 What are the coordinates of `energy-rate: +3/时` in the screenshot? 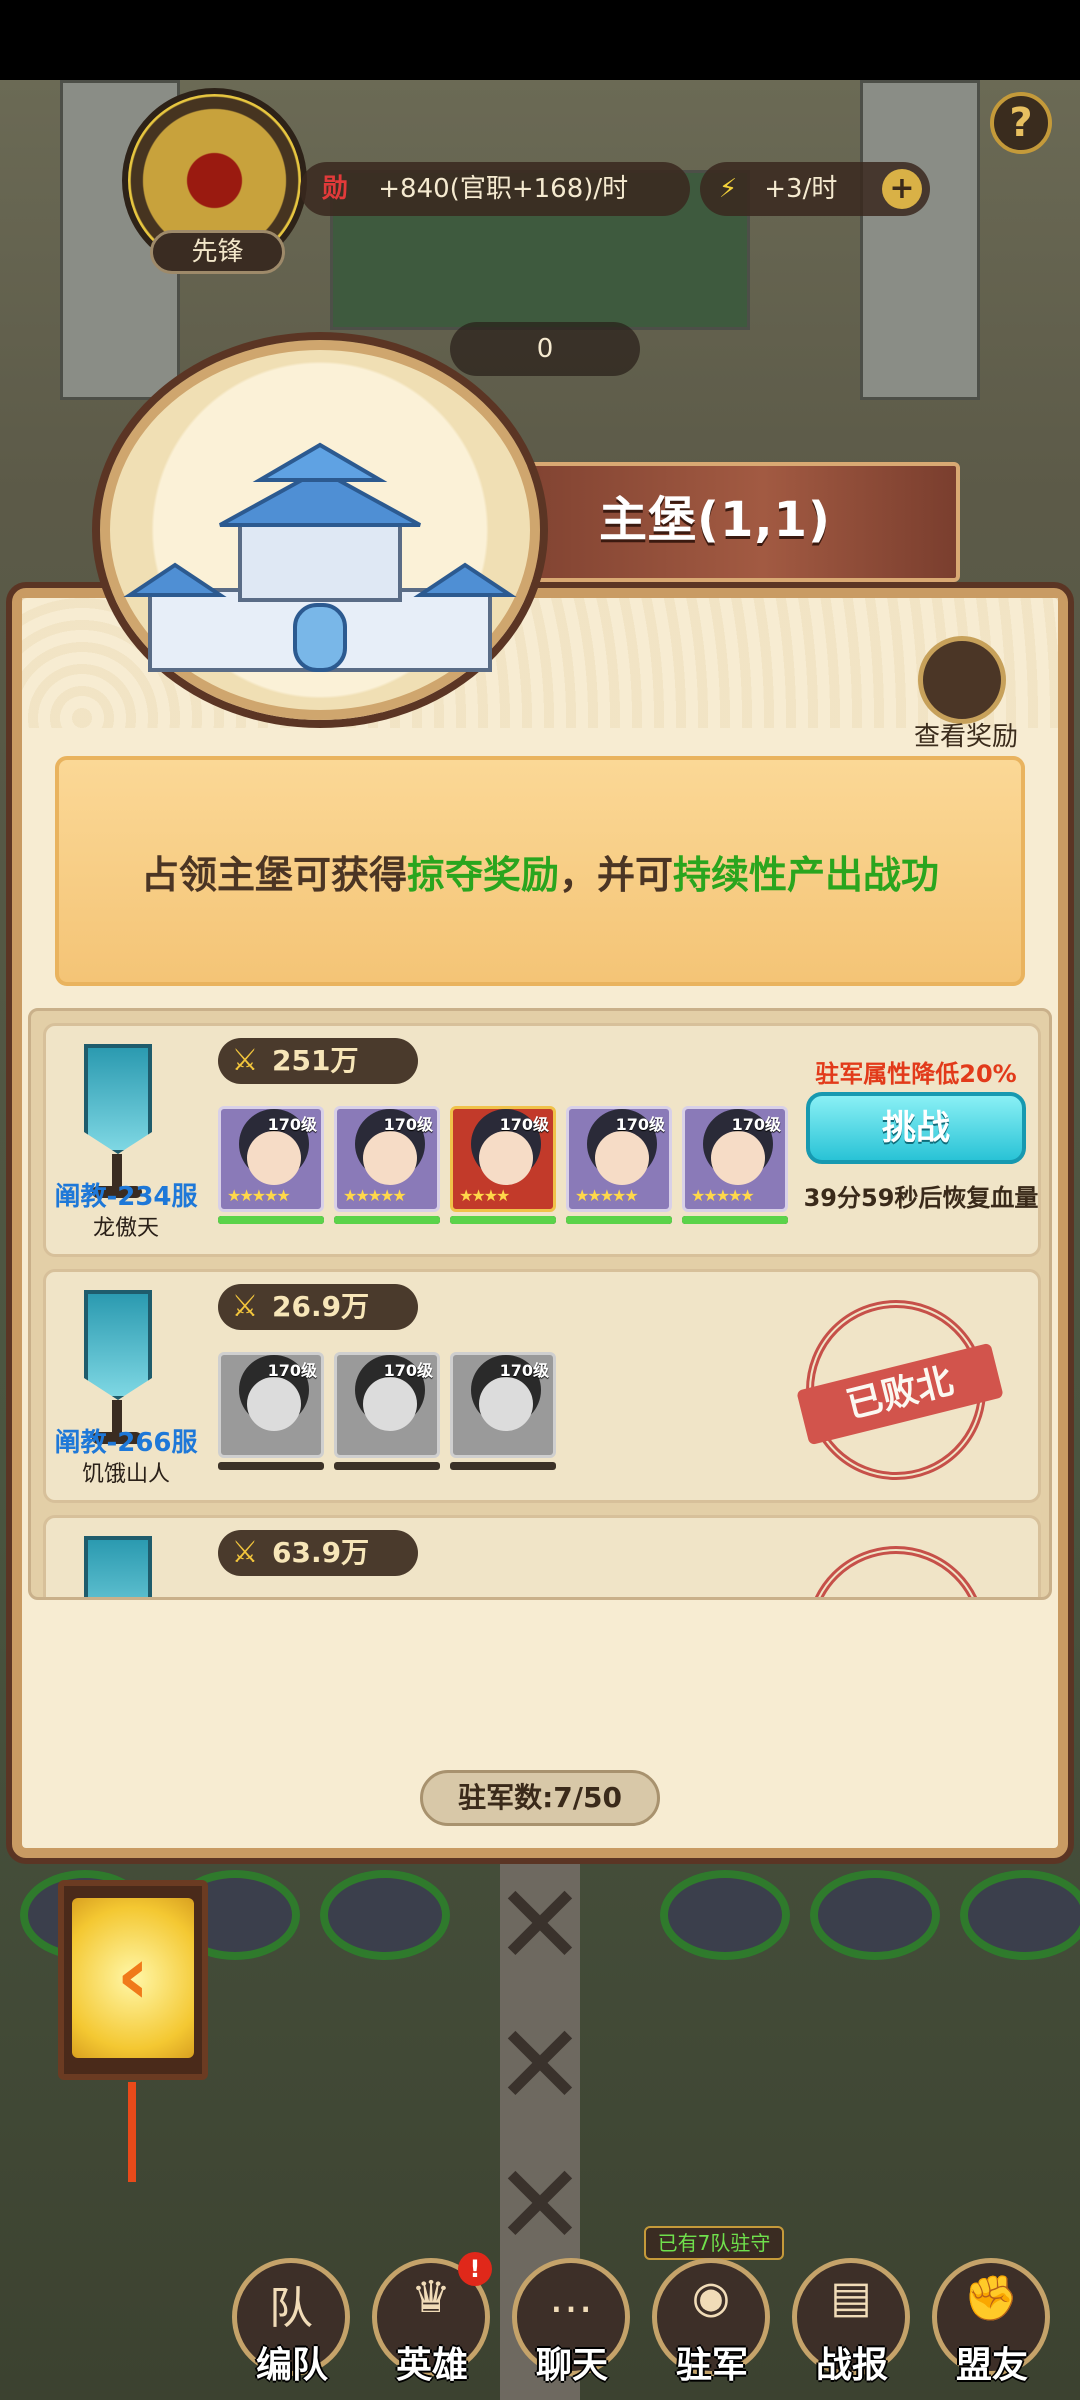 It's located at (801, 189).